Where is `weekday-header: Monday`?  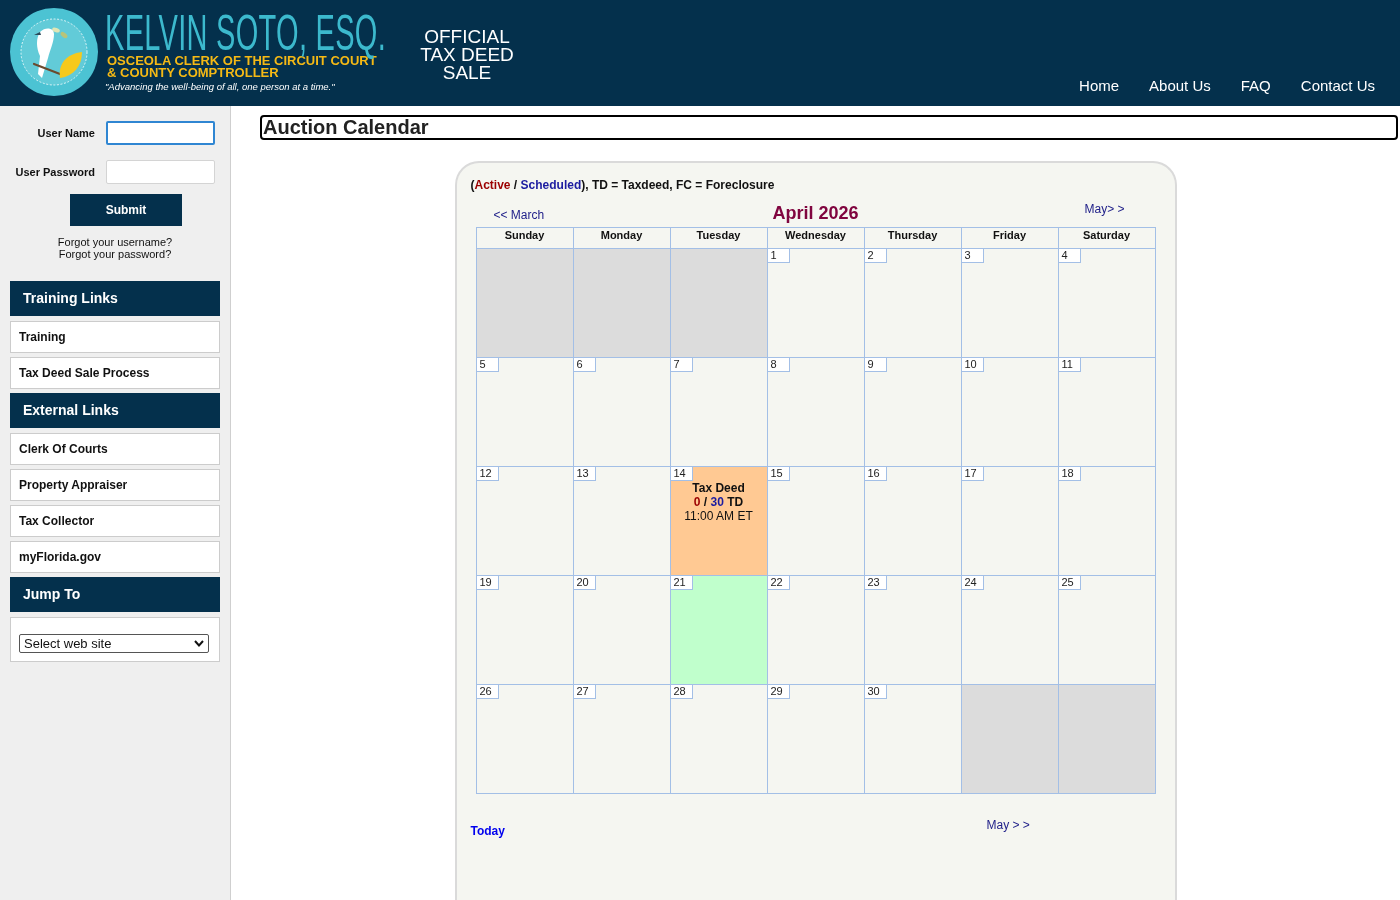 weekday-header: Monday is located at coordinates (621, 238).